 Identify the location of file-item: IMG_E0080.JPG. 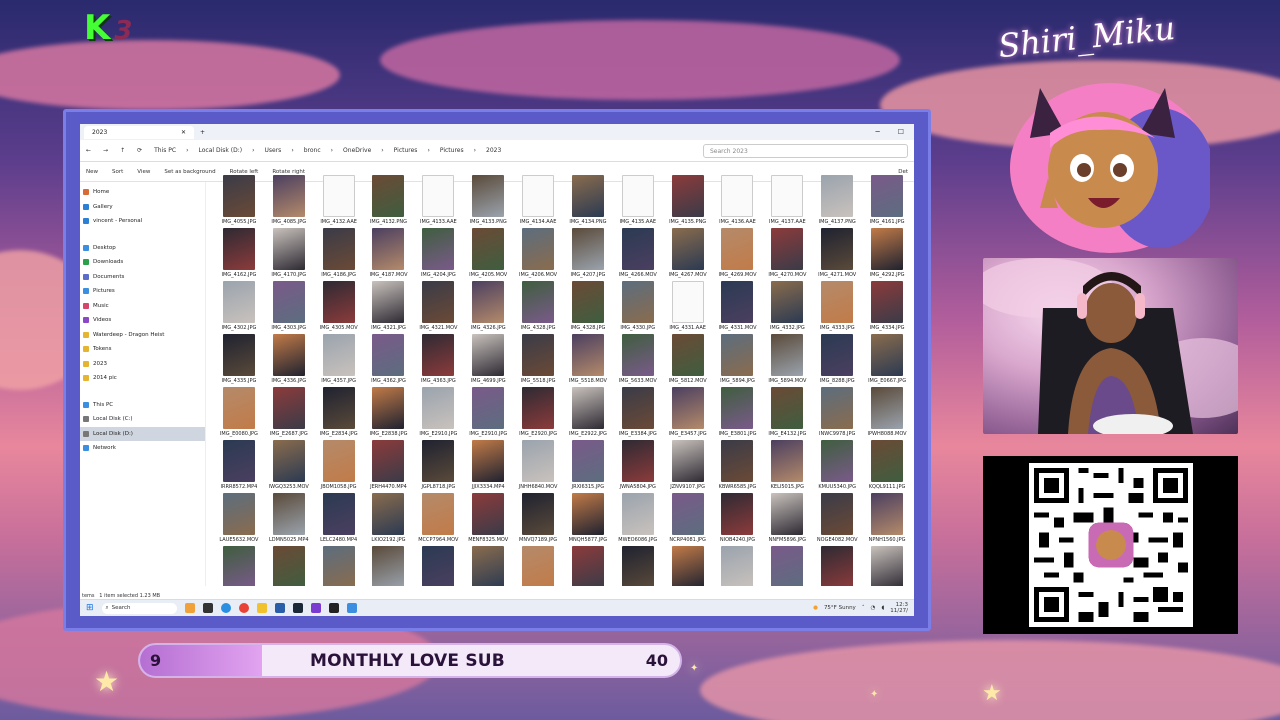
(239, 410).